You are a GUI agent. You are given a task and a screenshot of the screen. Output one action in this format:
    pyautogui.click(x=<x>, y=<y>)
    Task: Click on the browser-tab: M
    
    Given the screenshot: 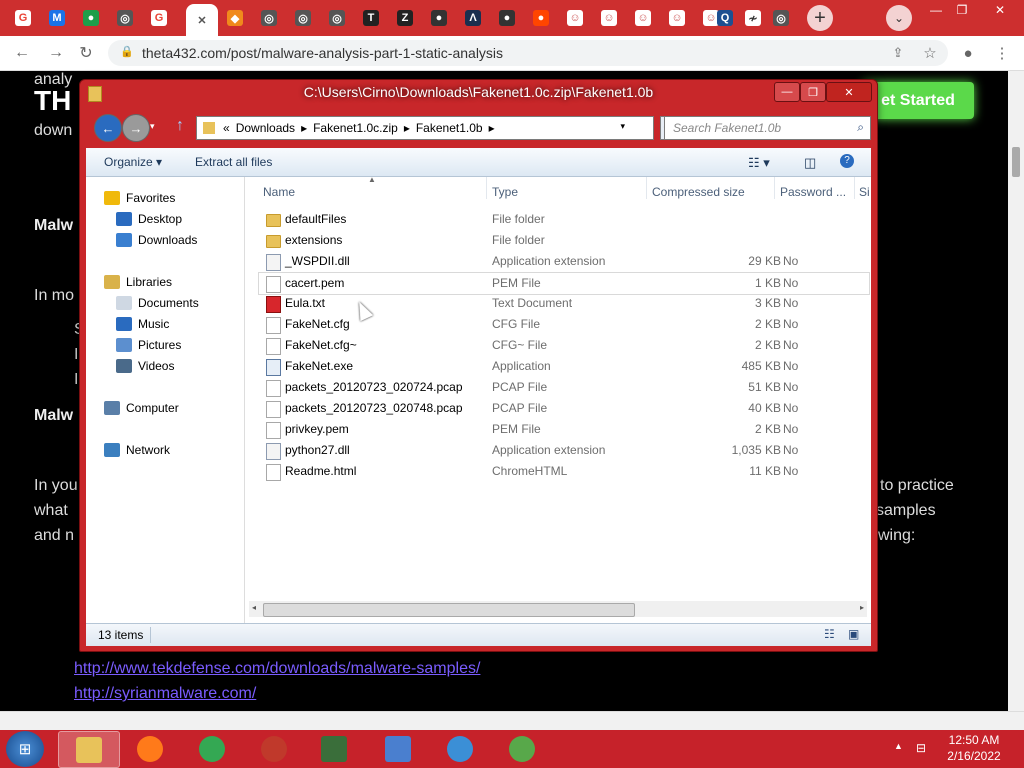 What is the action you would take?
    pyautogui.click(x=57, y=18)
    